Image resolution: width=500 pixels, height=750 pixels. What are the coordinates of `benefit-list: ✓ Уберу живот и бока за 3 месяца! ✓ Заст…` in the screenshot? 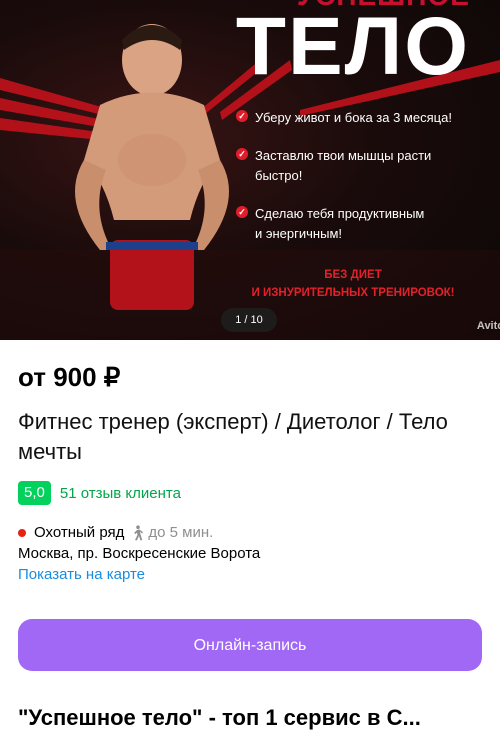 It's located at (361, 185).